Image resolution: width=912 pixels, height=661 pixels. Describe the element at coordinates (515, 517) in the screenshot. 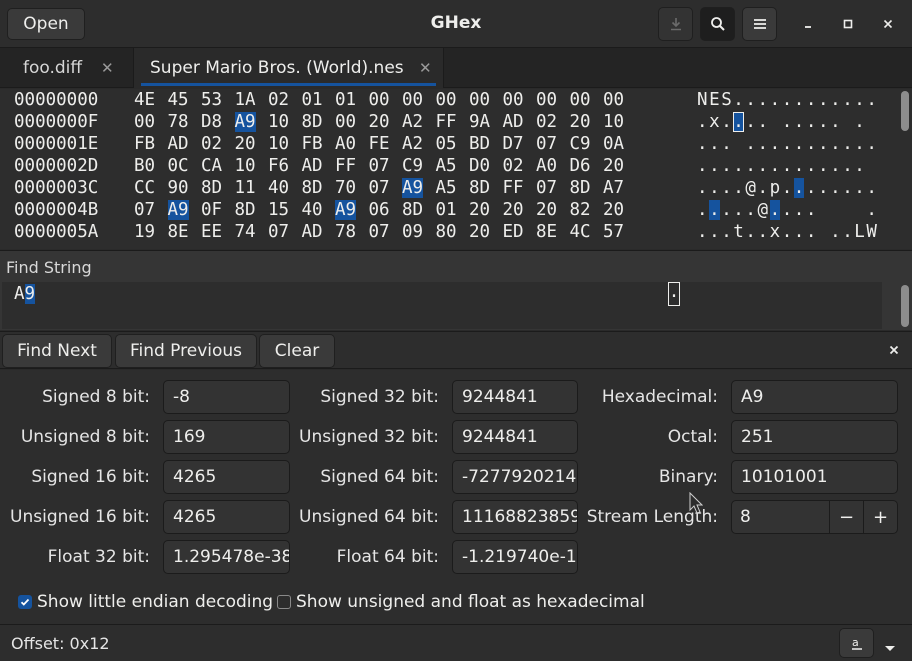

I see `unsigned-64-field: 11168823859` at that location.